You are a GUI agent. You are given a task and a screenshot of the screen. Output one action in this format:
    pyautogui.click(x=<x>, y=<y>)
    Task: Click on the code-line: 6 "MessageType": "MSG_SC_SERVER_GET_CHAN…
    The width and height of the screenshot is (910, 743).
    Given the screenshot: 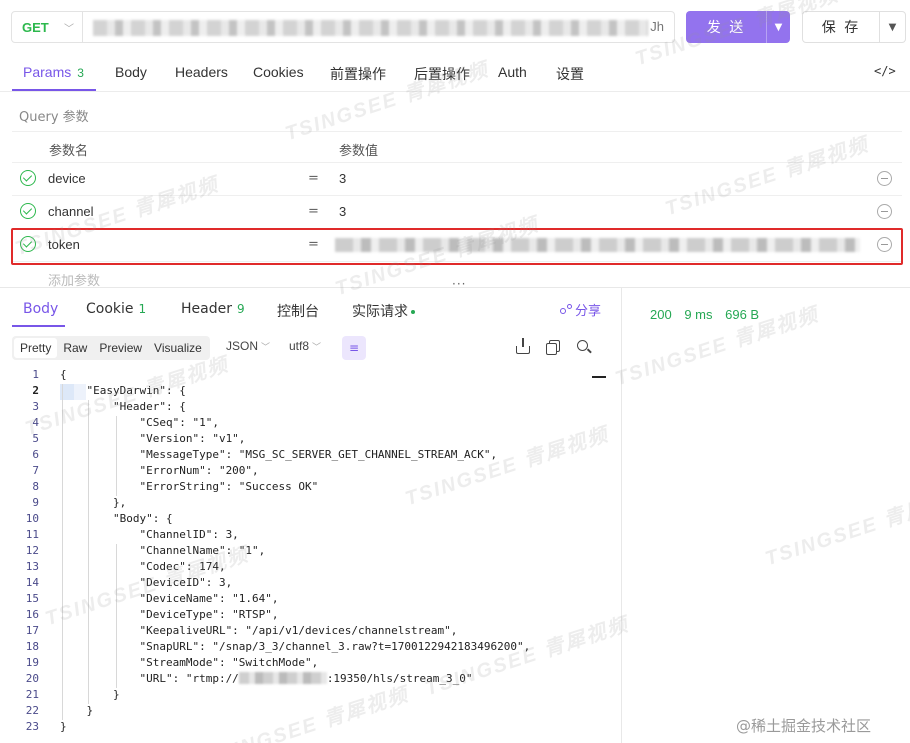 What is the action you would take?
    pyautogui.click(x=304, y=456)
    